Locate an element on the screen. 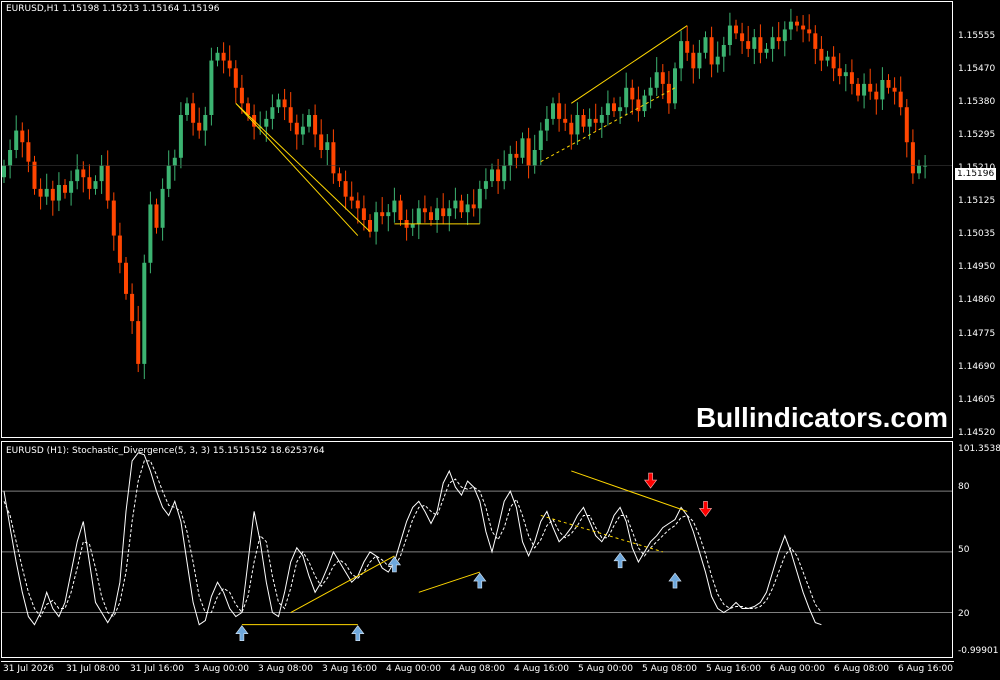  price-tick: 1.15295 is located at coordinates (977, 135).